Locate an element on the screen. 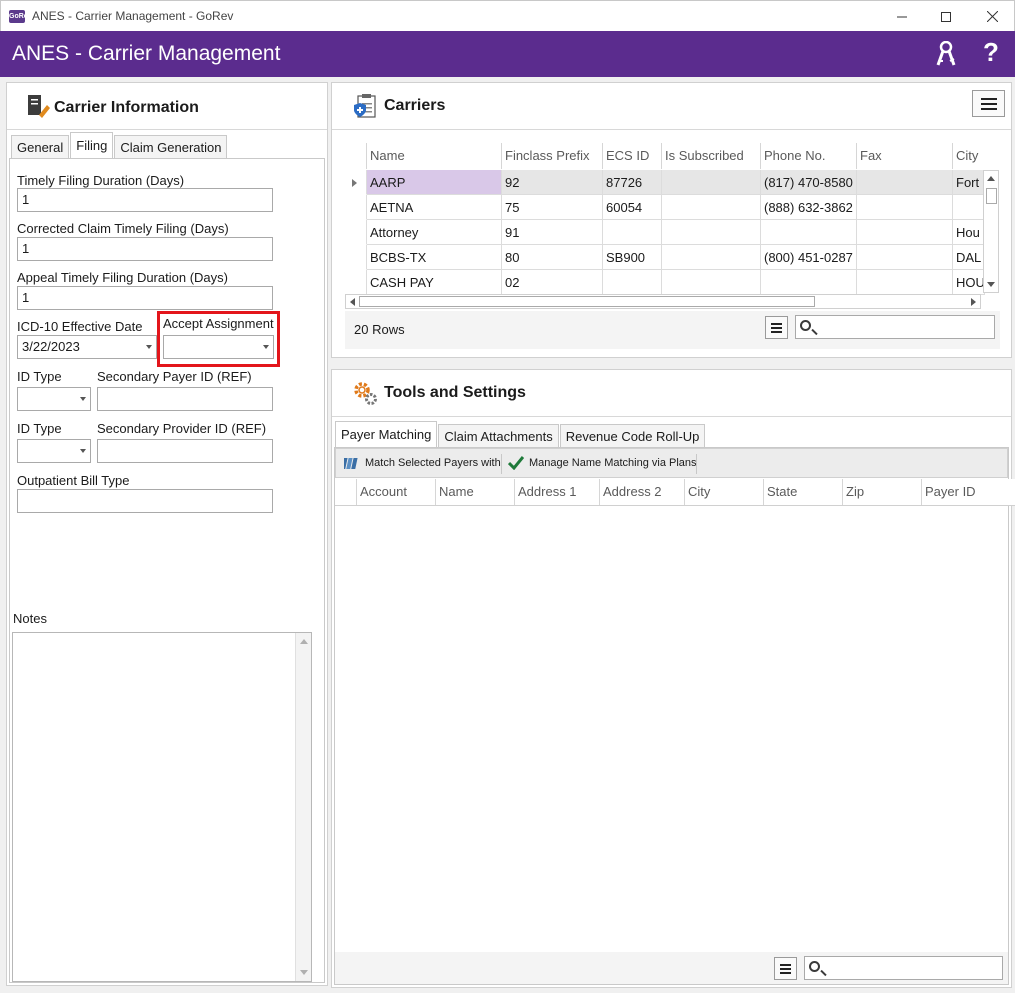 The image size is (1015, 993). carriers-menu-button is located at coordinates (988, 103).